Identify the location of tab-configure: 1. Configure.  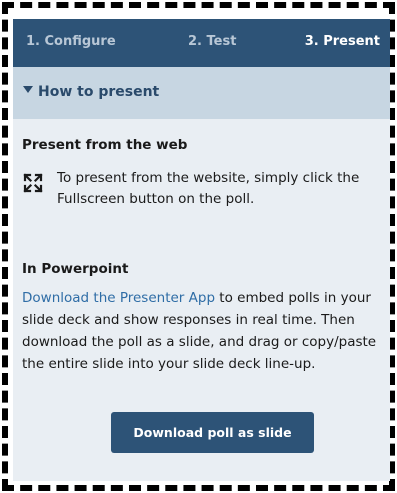
(71, 43).